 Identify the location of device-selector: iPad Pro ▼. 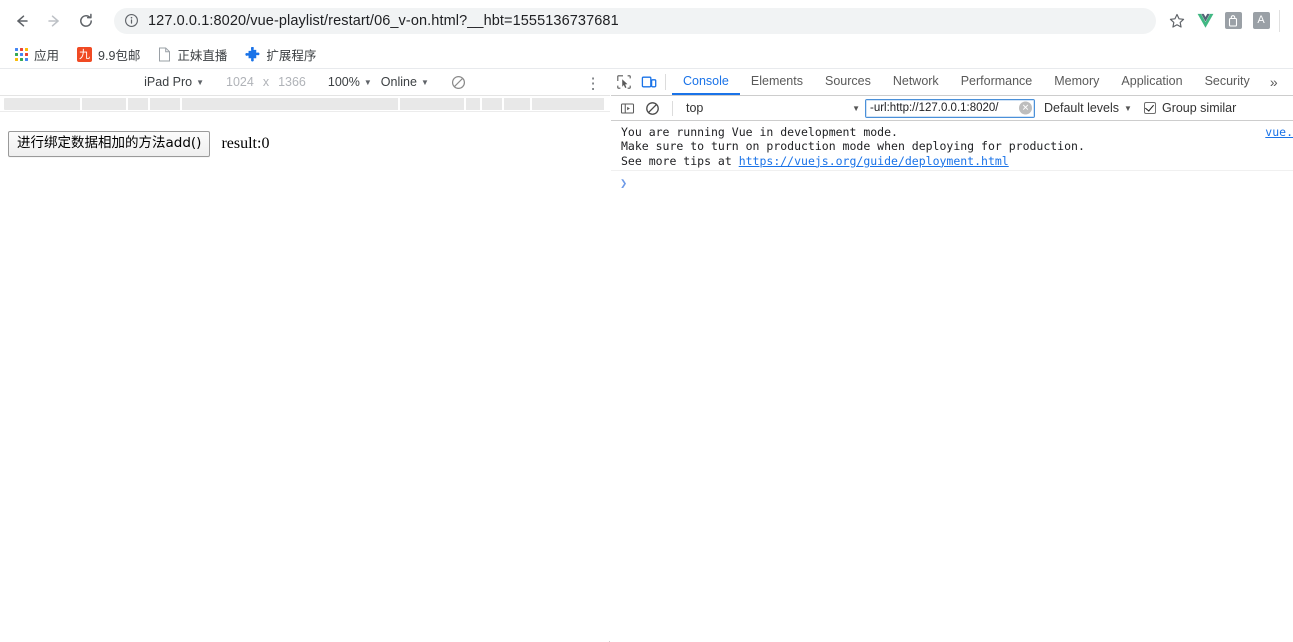
(174, 82).